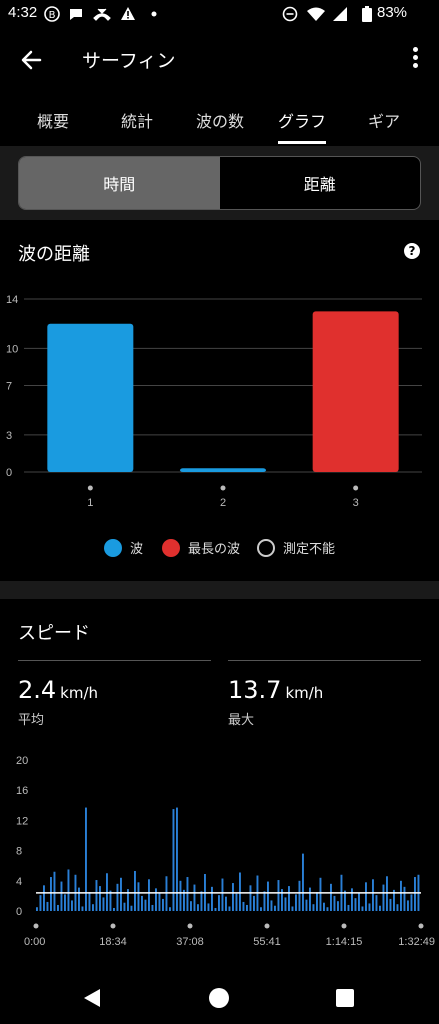  What do you see at coordinates (275, 690) in the screenshot?
I see `max-speed-value: 13.7 km/h` at bounding box center [275, 690].